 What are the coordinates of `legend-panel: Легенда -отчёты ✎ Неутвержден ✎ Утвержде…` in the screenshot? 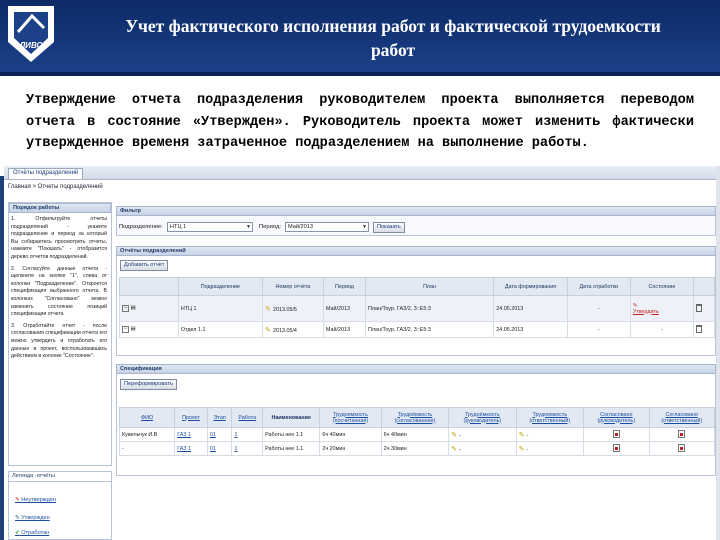 It's located at (60, 505).